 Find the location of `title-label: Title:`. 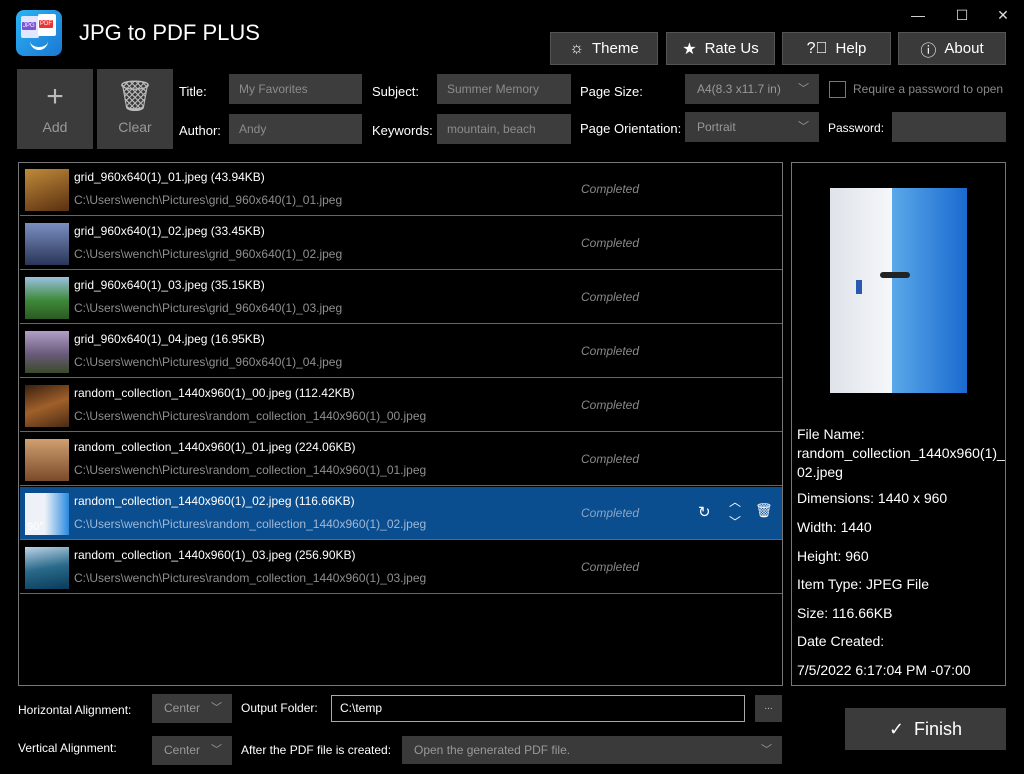

title-label: Title: is located at coordinates (193, 91).